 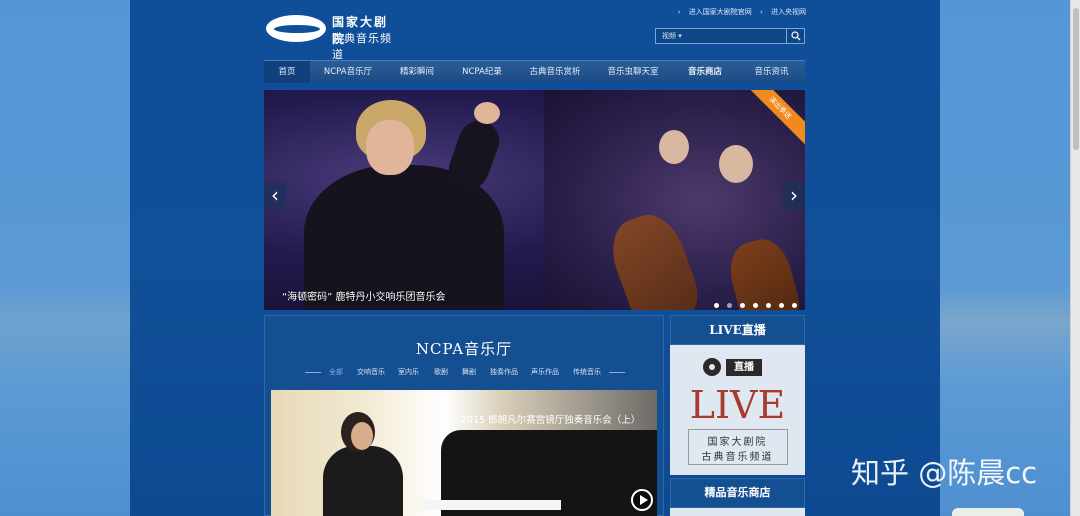 What do you see at coordinates (491, 505) in the screenshot?
I see `piano-keys` at bounding box center [491, 505].